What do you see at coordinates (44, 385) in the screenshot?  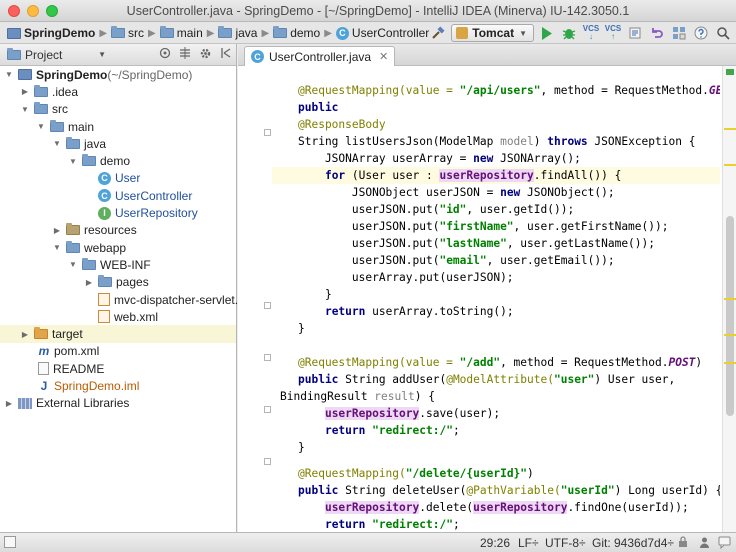 I see `module-file-icon: J` at bounding box center [44, 385].